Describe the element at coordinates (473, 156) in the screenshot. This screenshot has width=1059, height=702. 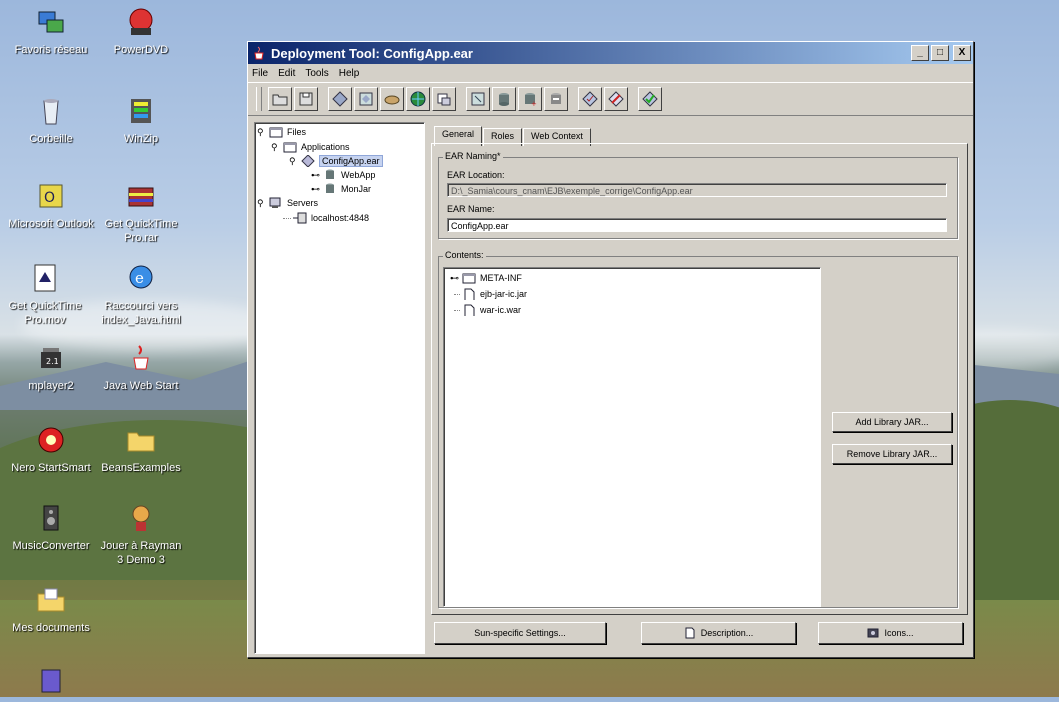
I see `ear-naming-title: EAR Naming*` at that location.